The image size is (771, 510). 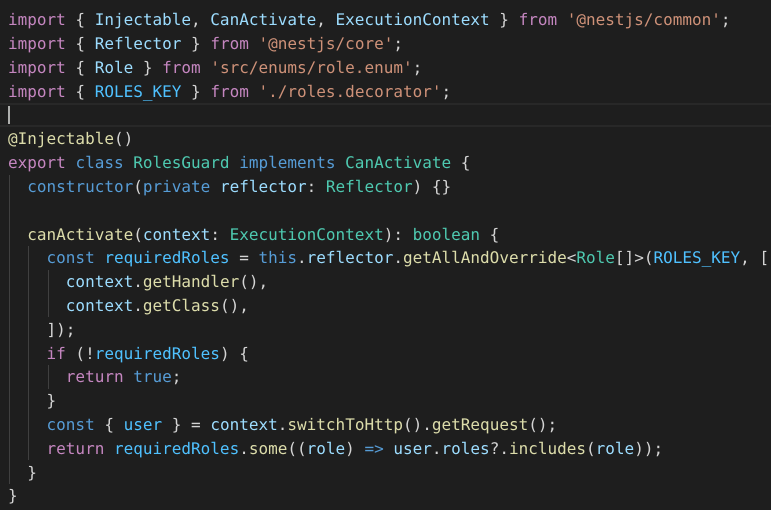 What do you see at coordinates (408, 258) in the screenshot?
I see `code-line: const requiredRoles = this.reflector.getAllAndOverride<Role[]>(ROLES_KEY, [` at bounding box center [408, 258].